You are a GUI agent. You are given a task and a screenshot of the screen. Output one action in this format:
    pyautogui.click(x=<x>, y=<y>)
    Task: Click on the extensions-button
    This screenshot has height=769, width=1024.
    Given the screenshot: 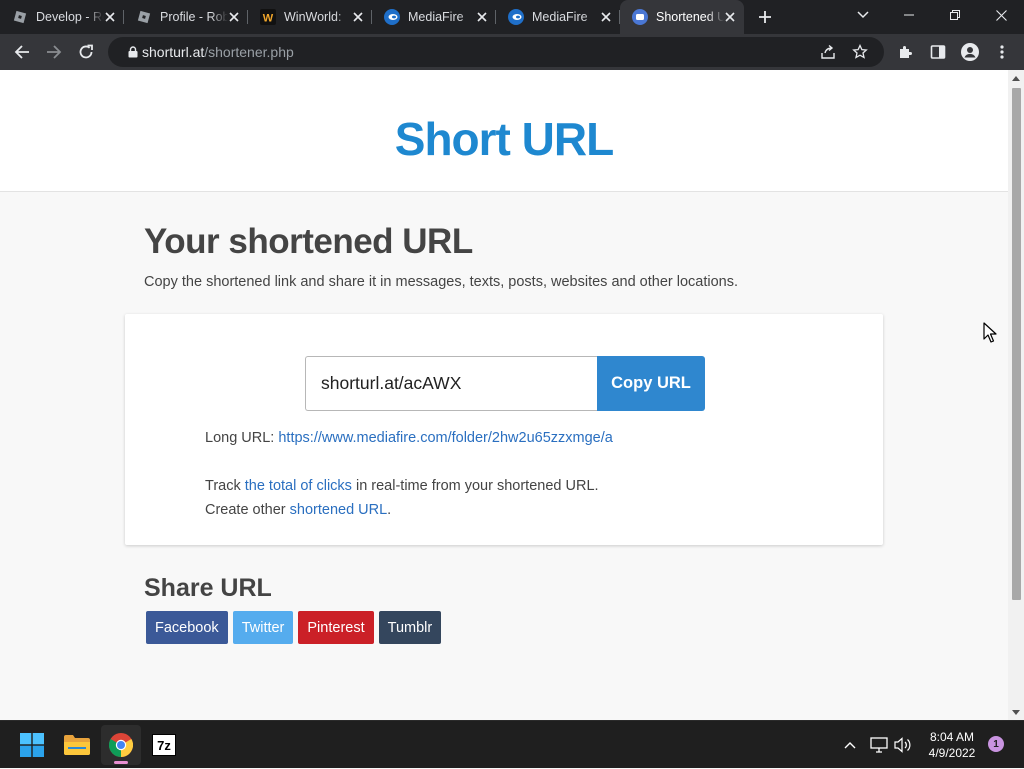 What is the action you would take?
    pyautogui.click(x=906, y=52)
    